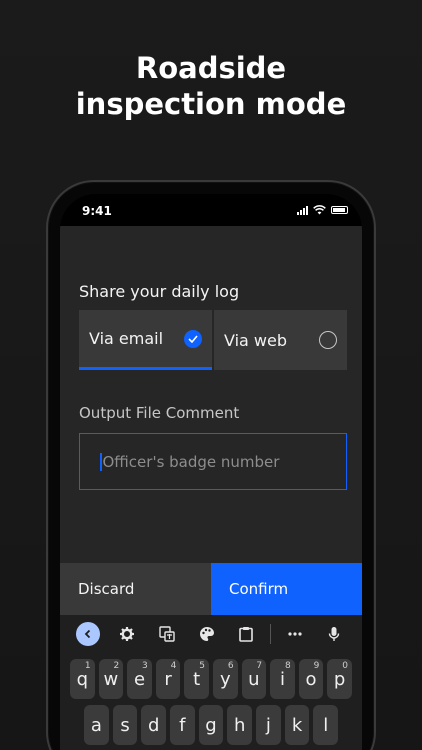 The width and height of the screenshot is (422, 750). What do you see at coordinates (202, 666) in the screenshot?
I see `key-number-hint: 5` at bounding box center [202, 666].